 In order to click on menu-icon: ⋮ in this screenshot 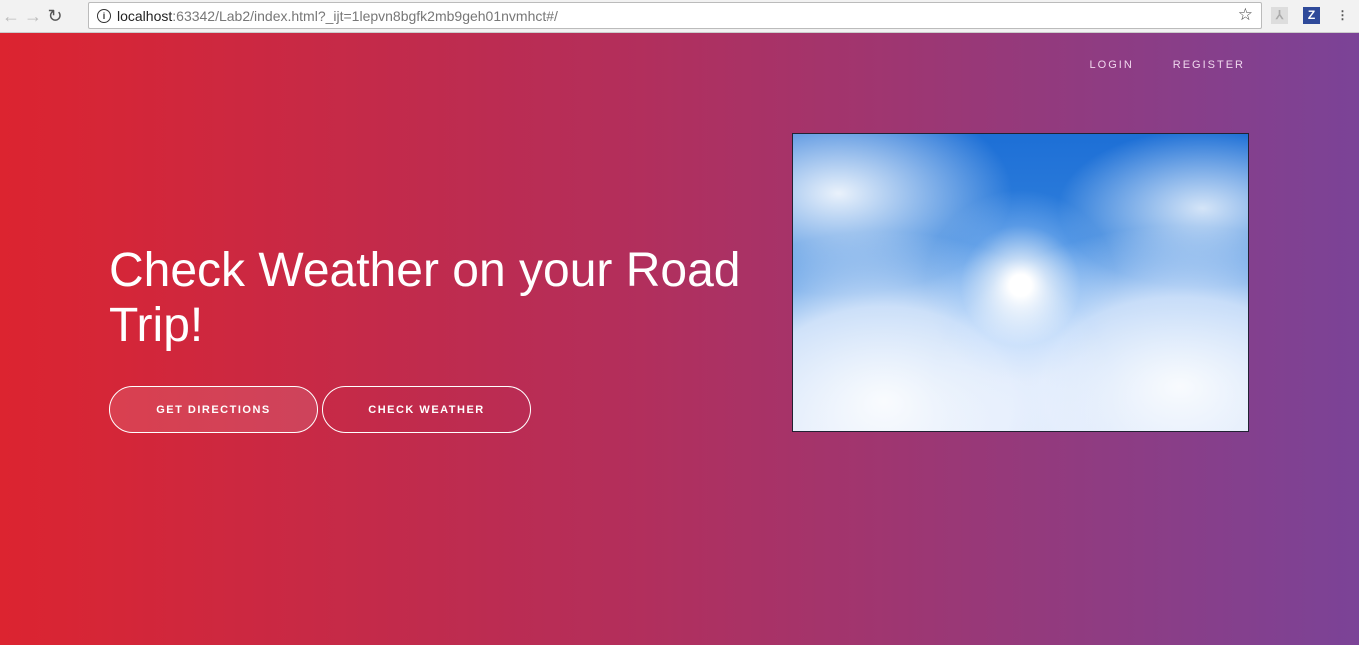, I will do `click(1342, 15)`.